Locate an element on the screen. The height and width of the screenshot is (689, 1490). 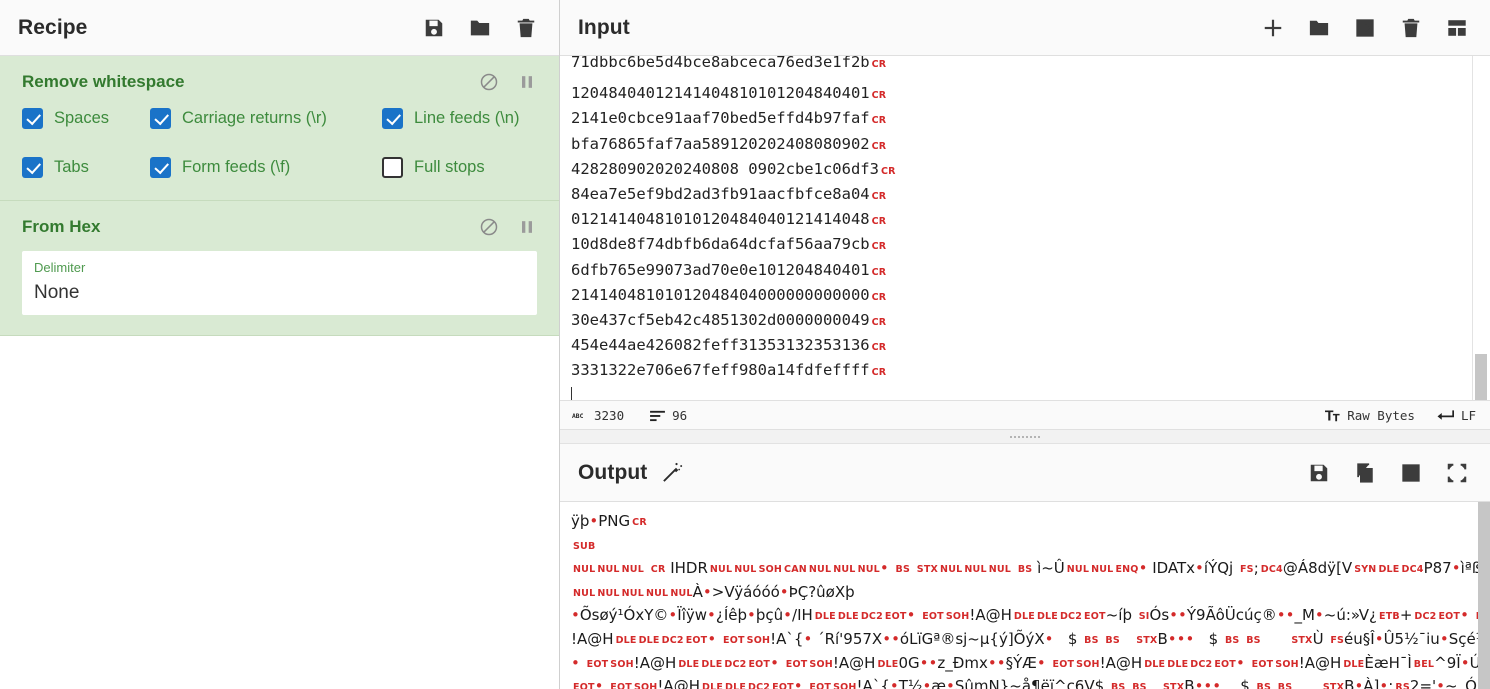
control-char-chip: STX is located at coordinates (927, 570).